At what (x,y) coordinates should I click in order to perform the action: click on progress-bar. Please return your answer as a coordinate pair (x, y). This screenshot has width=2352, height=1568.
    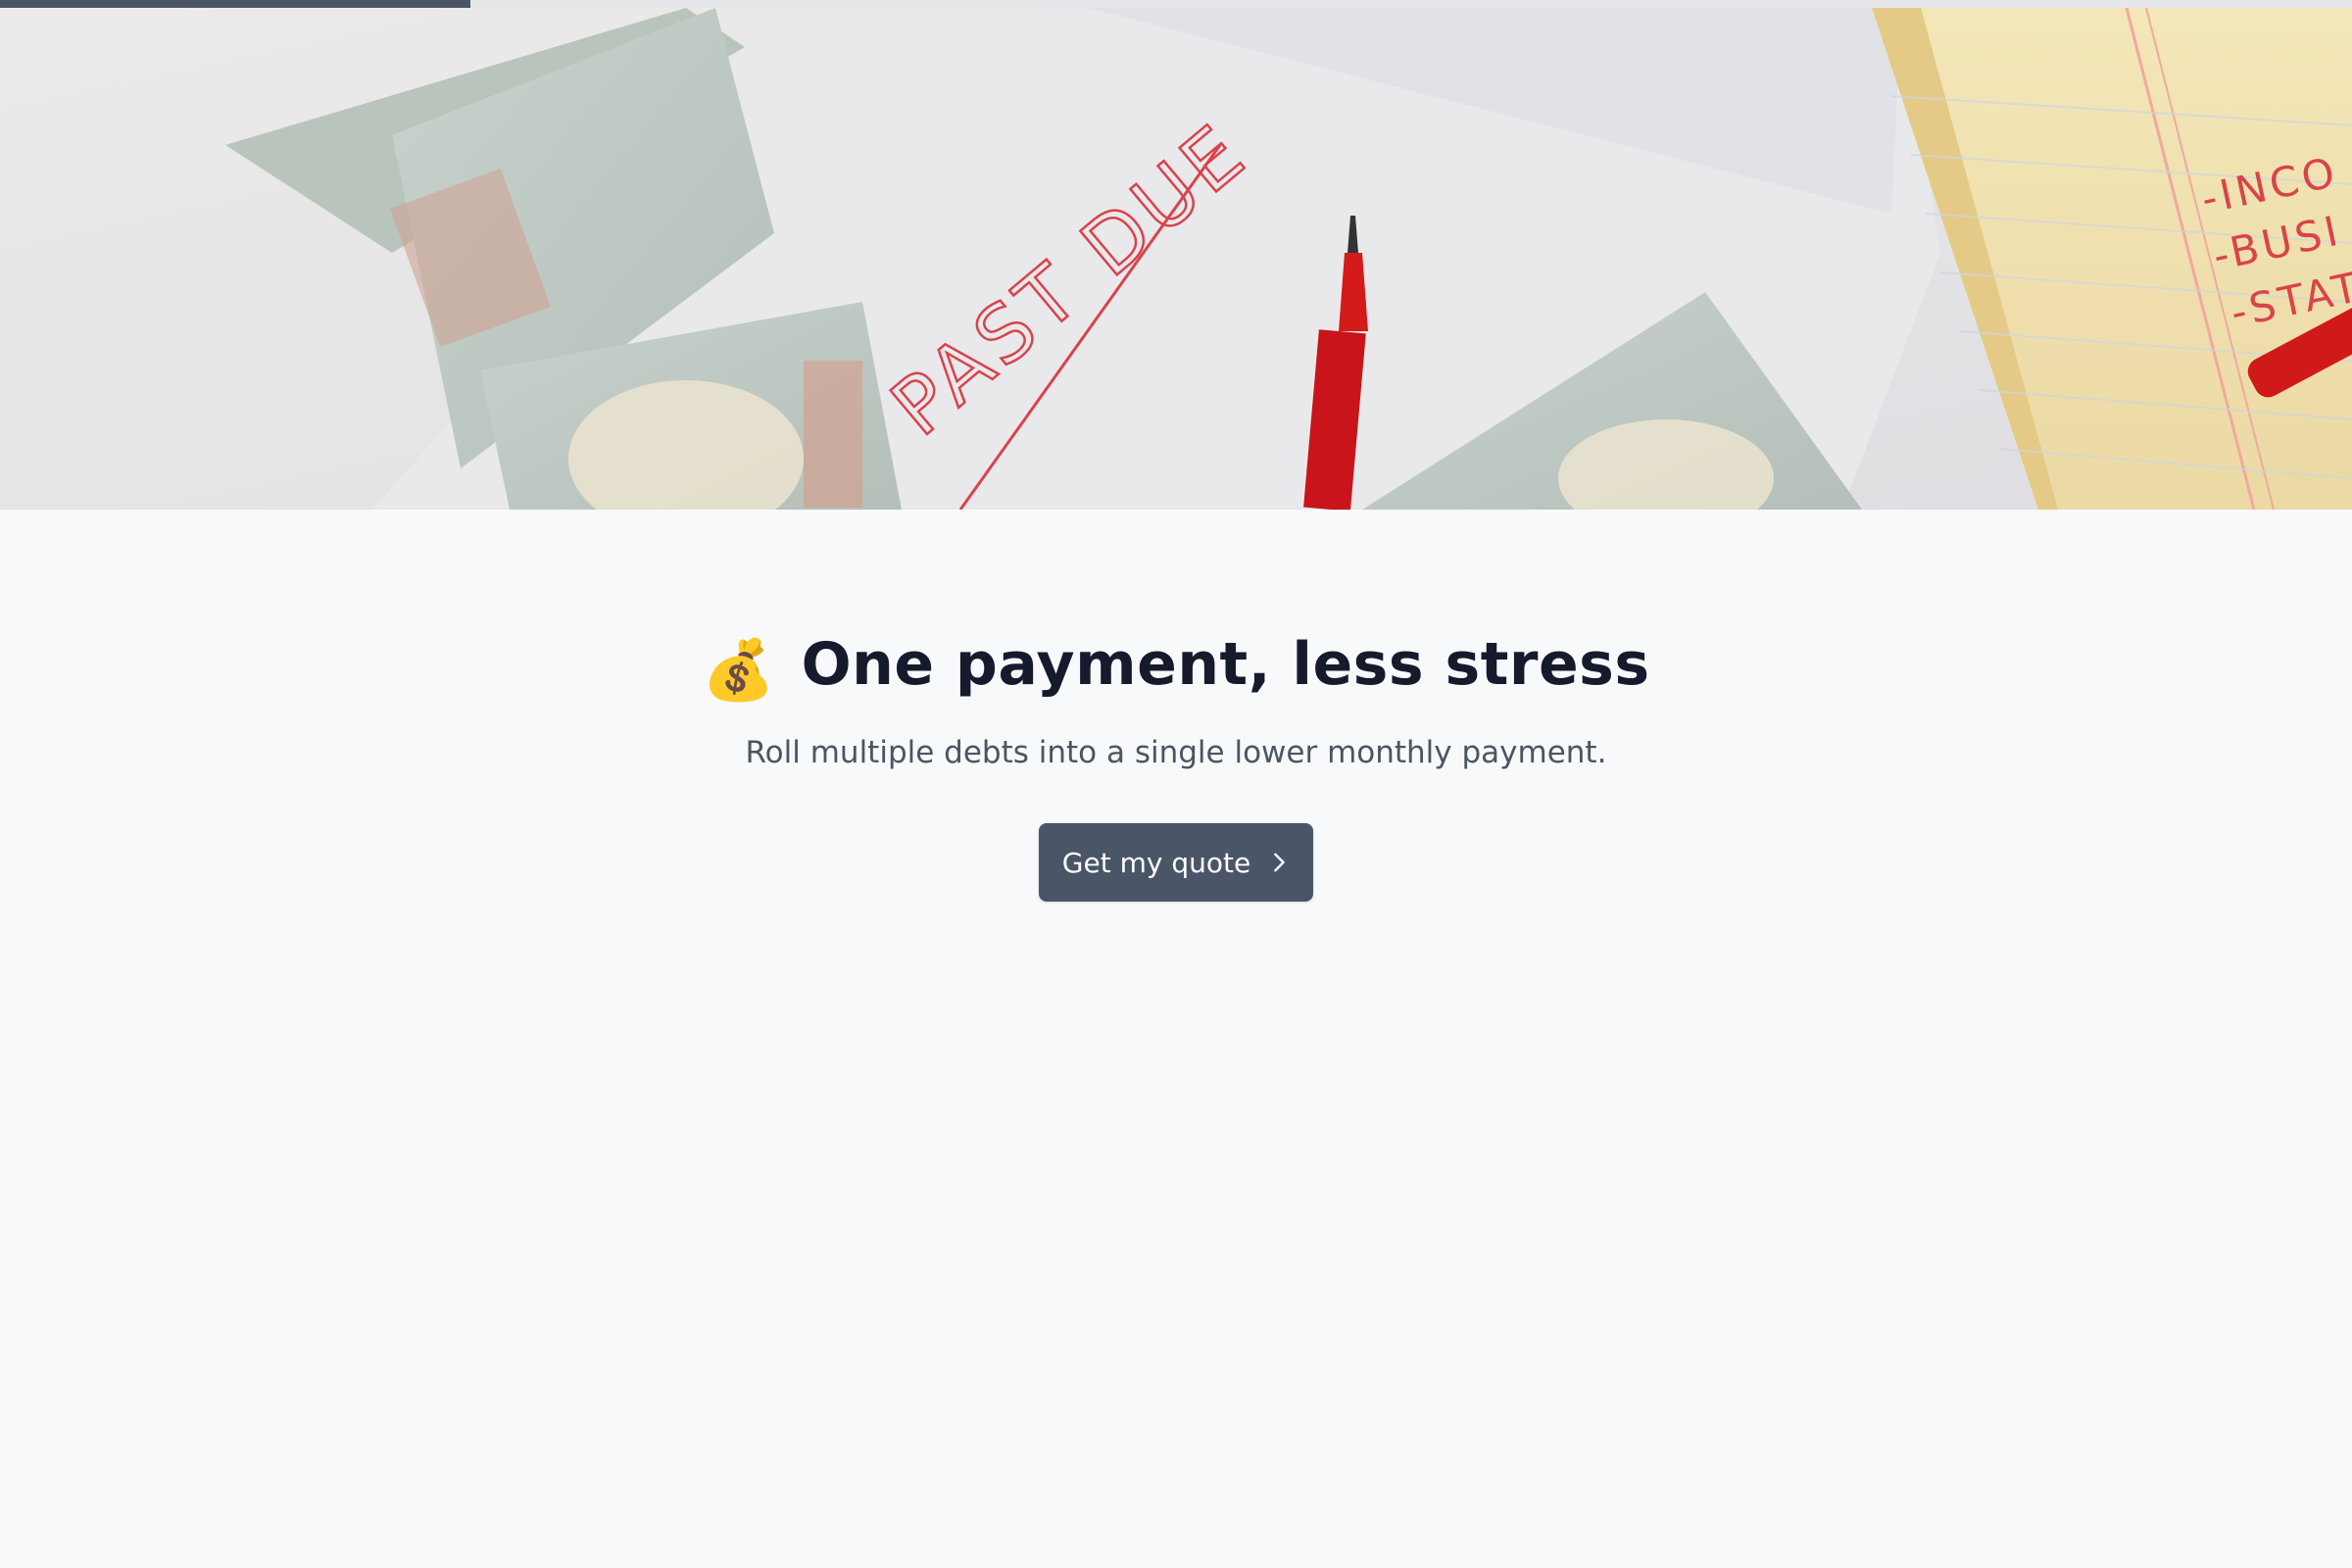
    Looking at the image, I should click on (1176, 4).